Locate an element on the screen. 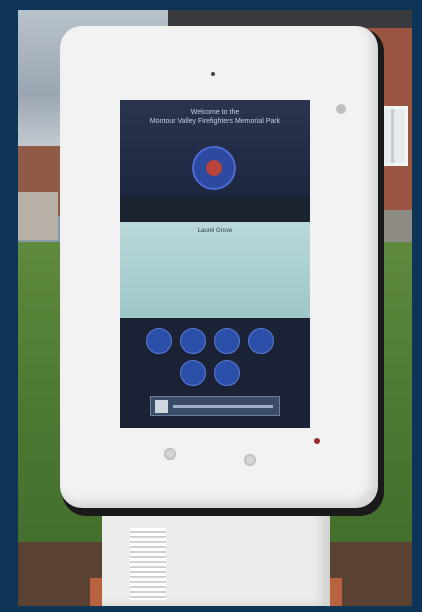 The height and width of the screenshot is (612, 422). hardware-button-left is located at coordinates (170, 454).